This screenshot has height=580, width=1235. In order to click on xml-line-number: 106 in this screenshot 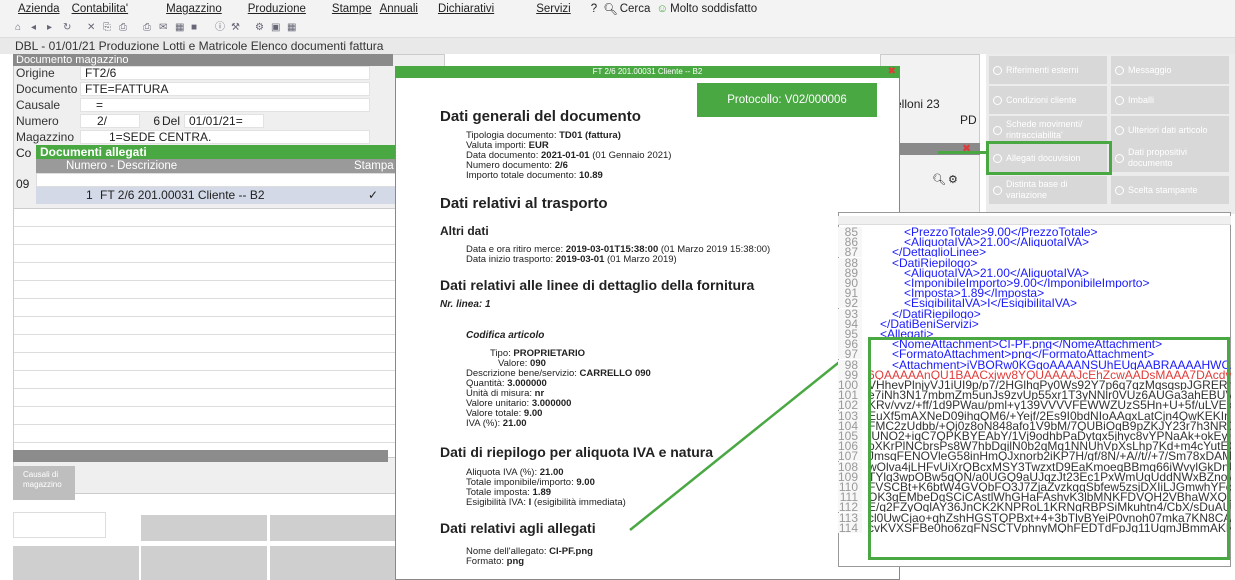, I will do `click(850, 446)`.